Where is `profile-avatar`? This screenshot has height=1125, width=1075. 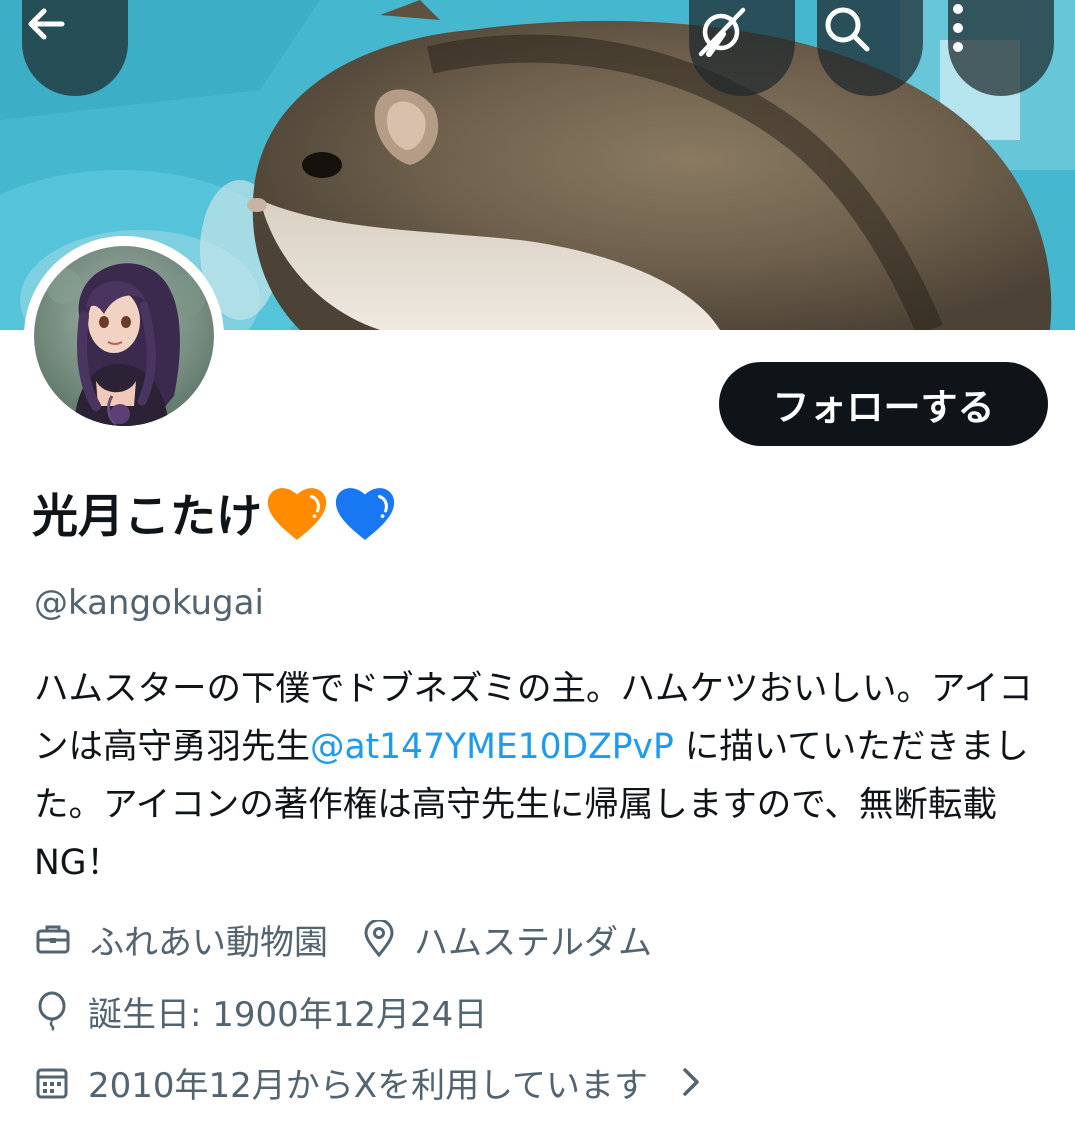 profile-avatar is located at coordinates (124, 336).